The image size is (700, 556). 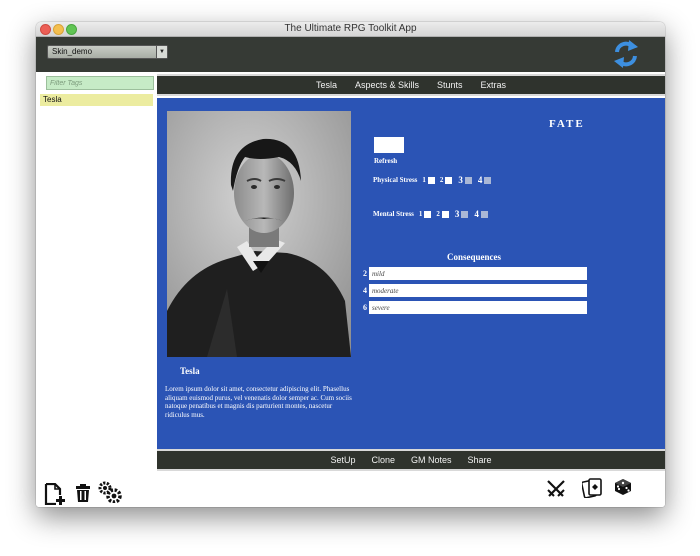 What do you see at coordinates (96, 100) in the screenshot?
I see `sidebar-item-tesla: Tesla` at bounding box center [96, 100].